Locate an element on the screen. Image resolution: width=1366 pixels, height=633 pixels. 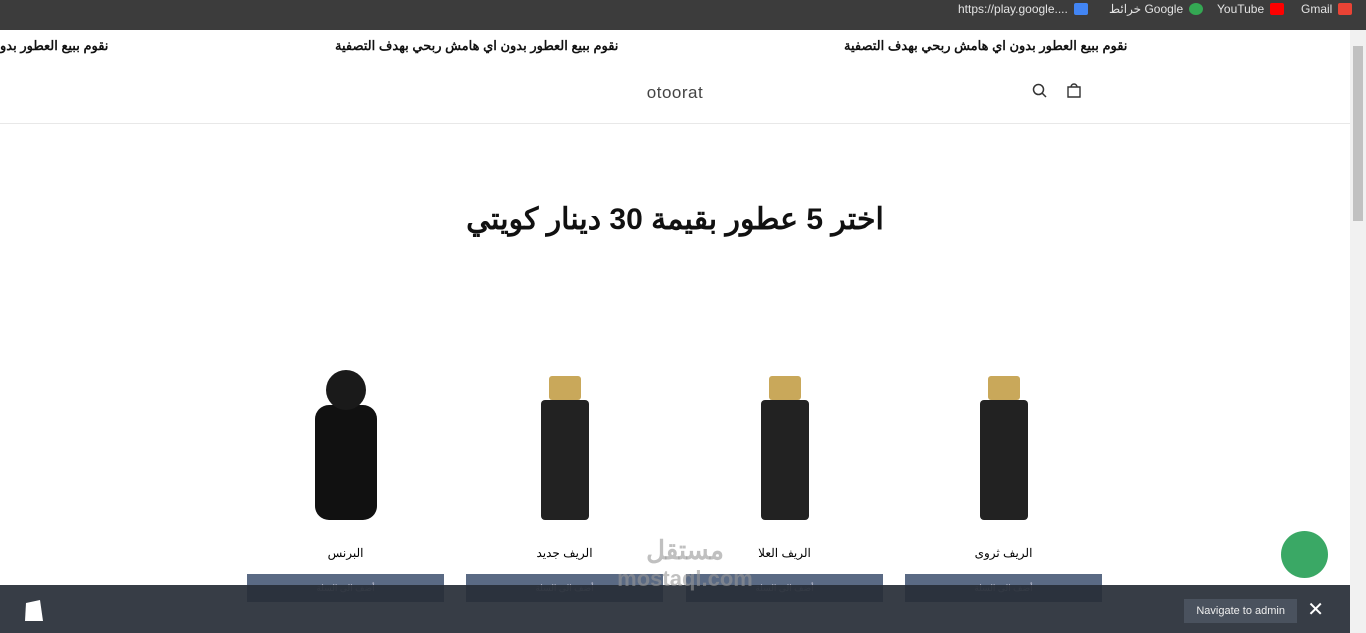
header-divider is located at coordinates (675, 123).